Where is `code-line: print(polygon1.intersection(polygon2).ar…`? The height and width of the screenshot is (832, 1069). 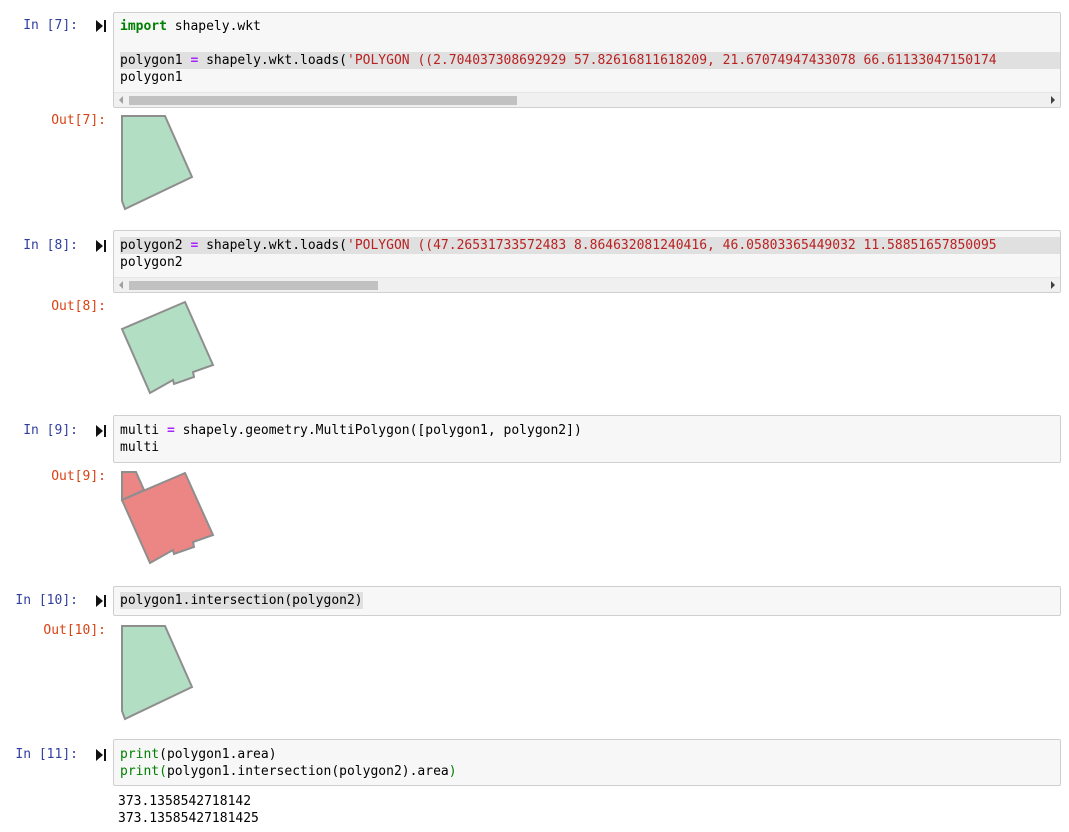
code-line: print(polygon1.intersection(polygon2).ar… is located at coordinates (288, 771).